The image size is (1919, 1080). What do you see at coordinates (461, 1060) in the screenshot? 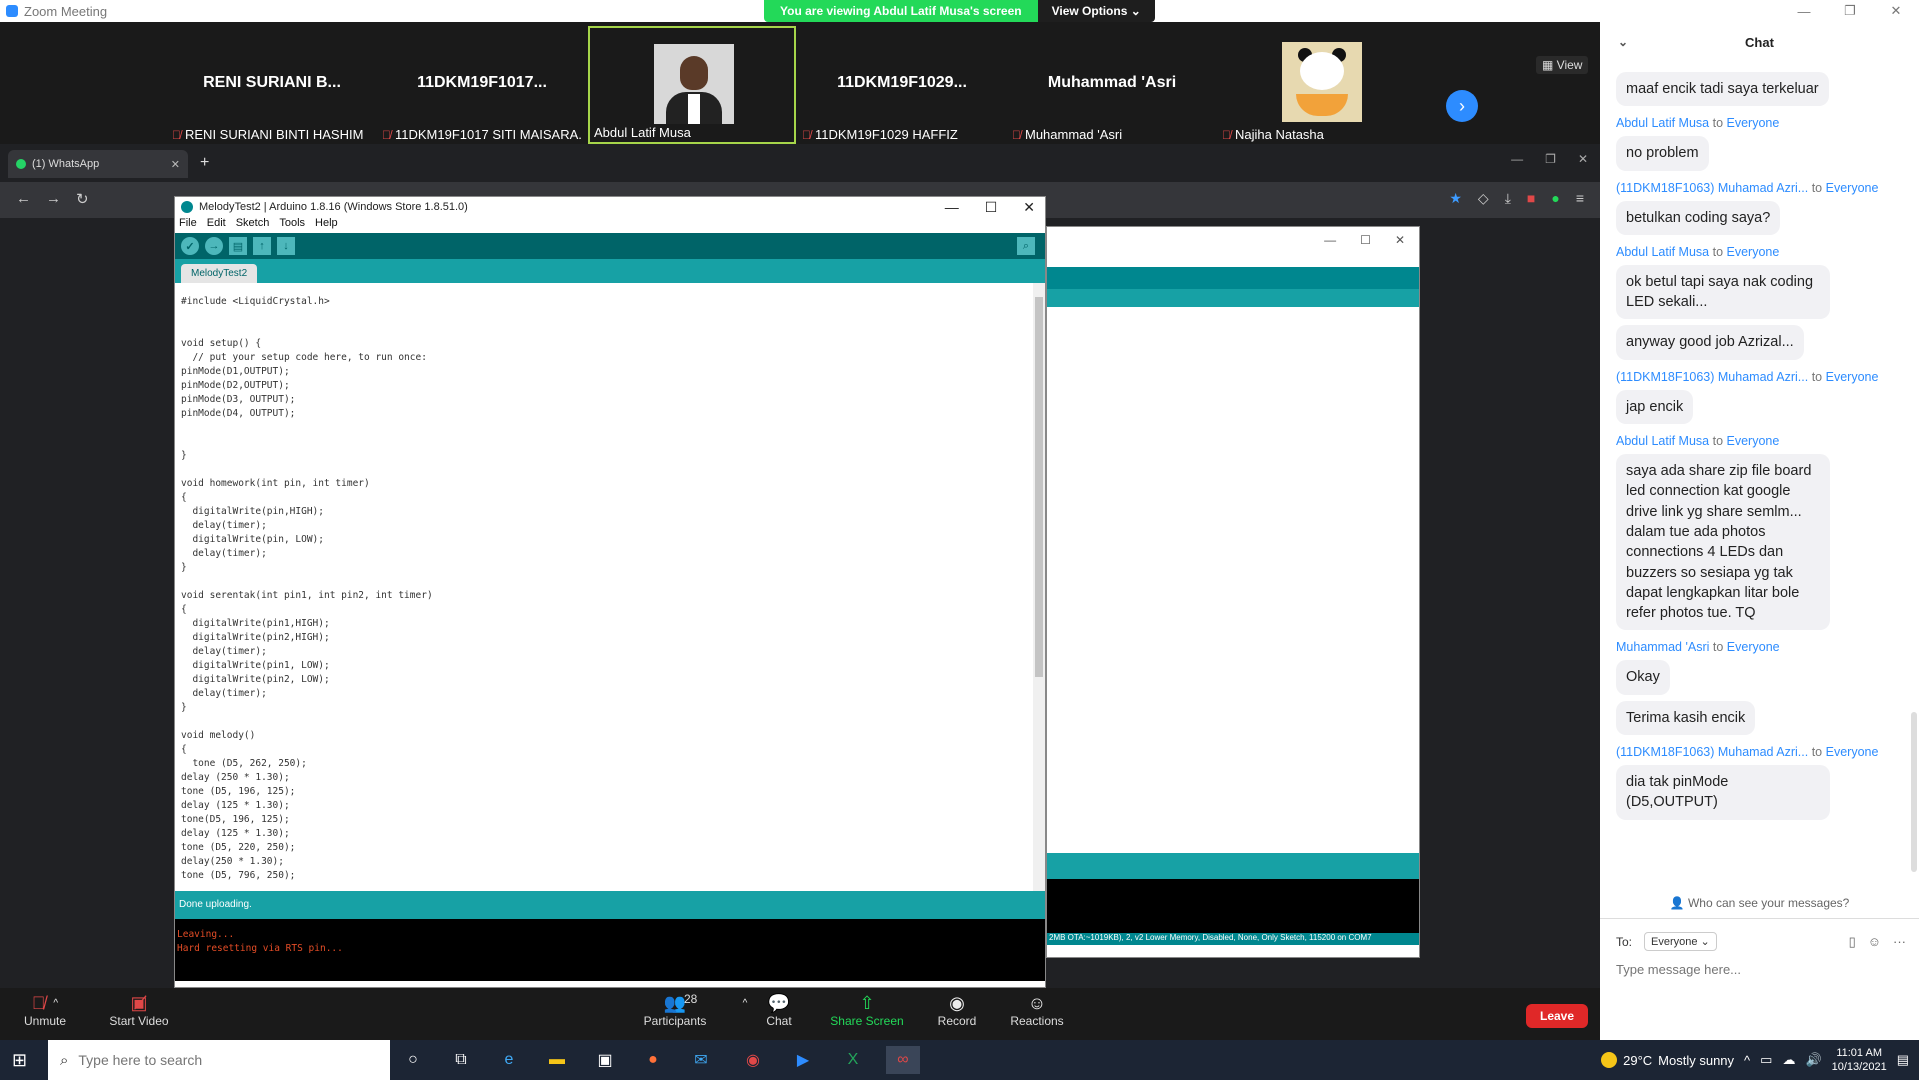
I see `task-view-icon: ⧉` at bounding box center [461, 1060].